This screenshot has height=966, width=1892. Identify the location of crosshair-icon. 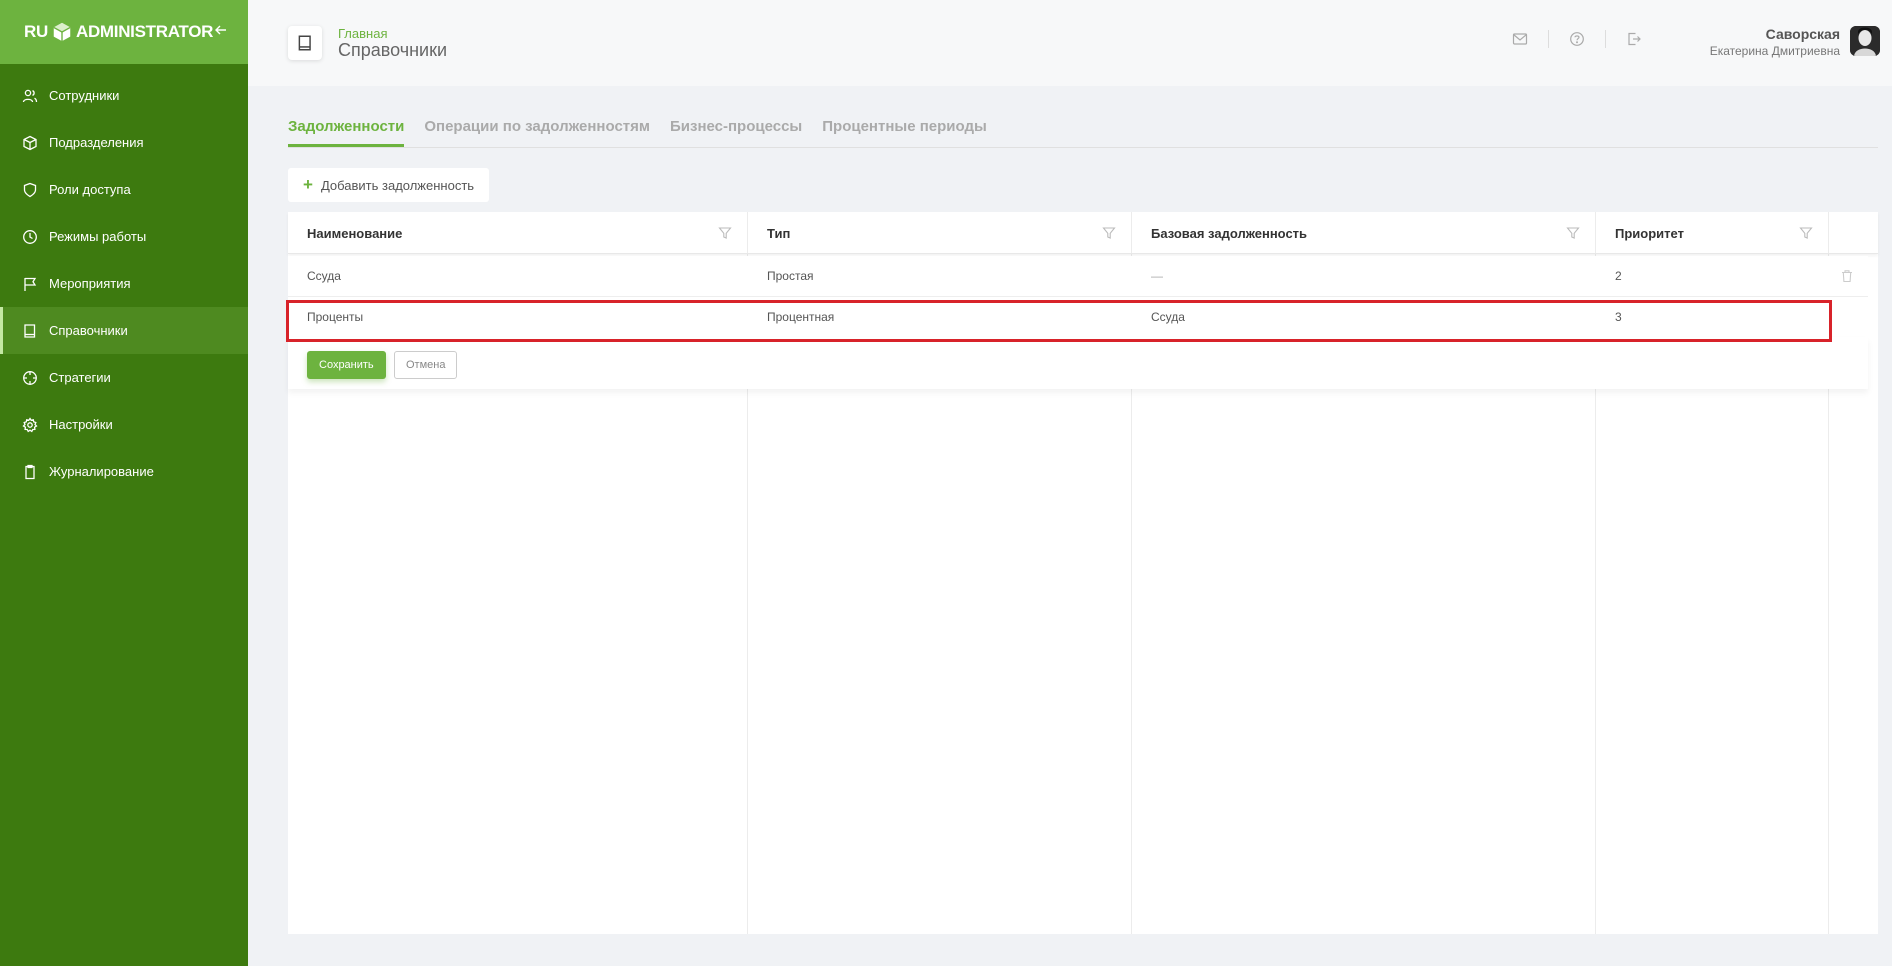
(30, 378).